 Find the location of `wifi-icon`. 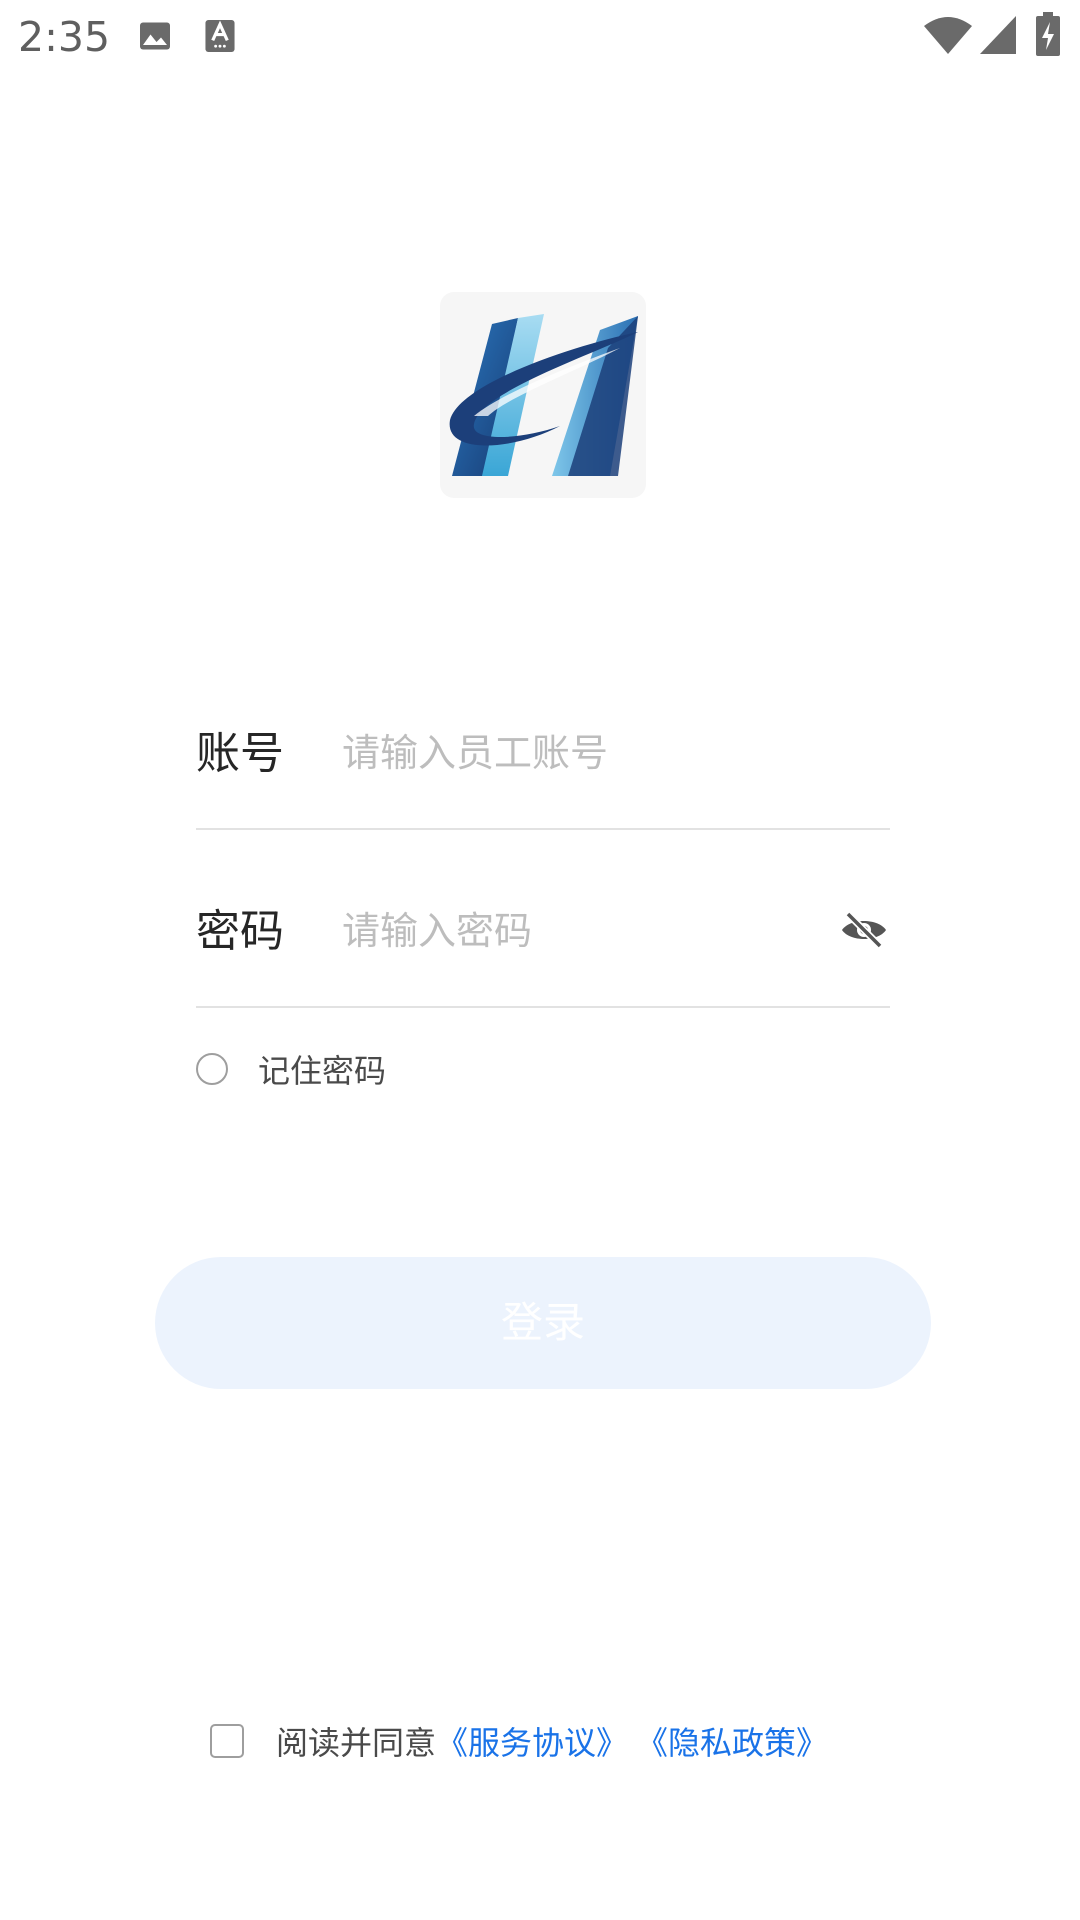

wifi-icon is located at coordinates (948, 37).